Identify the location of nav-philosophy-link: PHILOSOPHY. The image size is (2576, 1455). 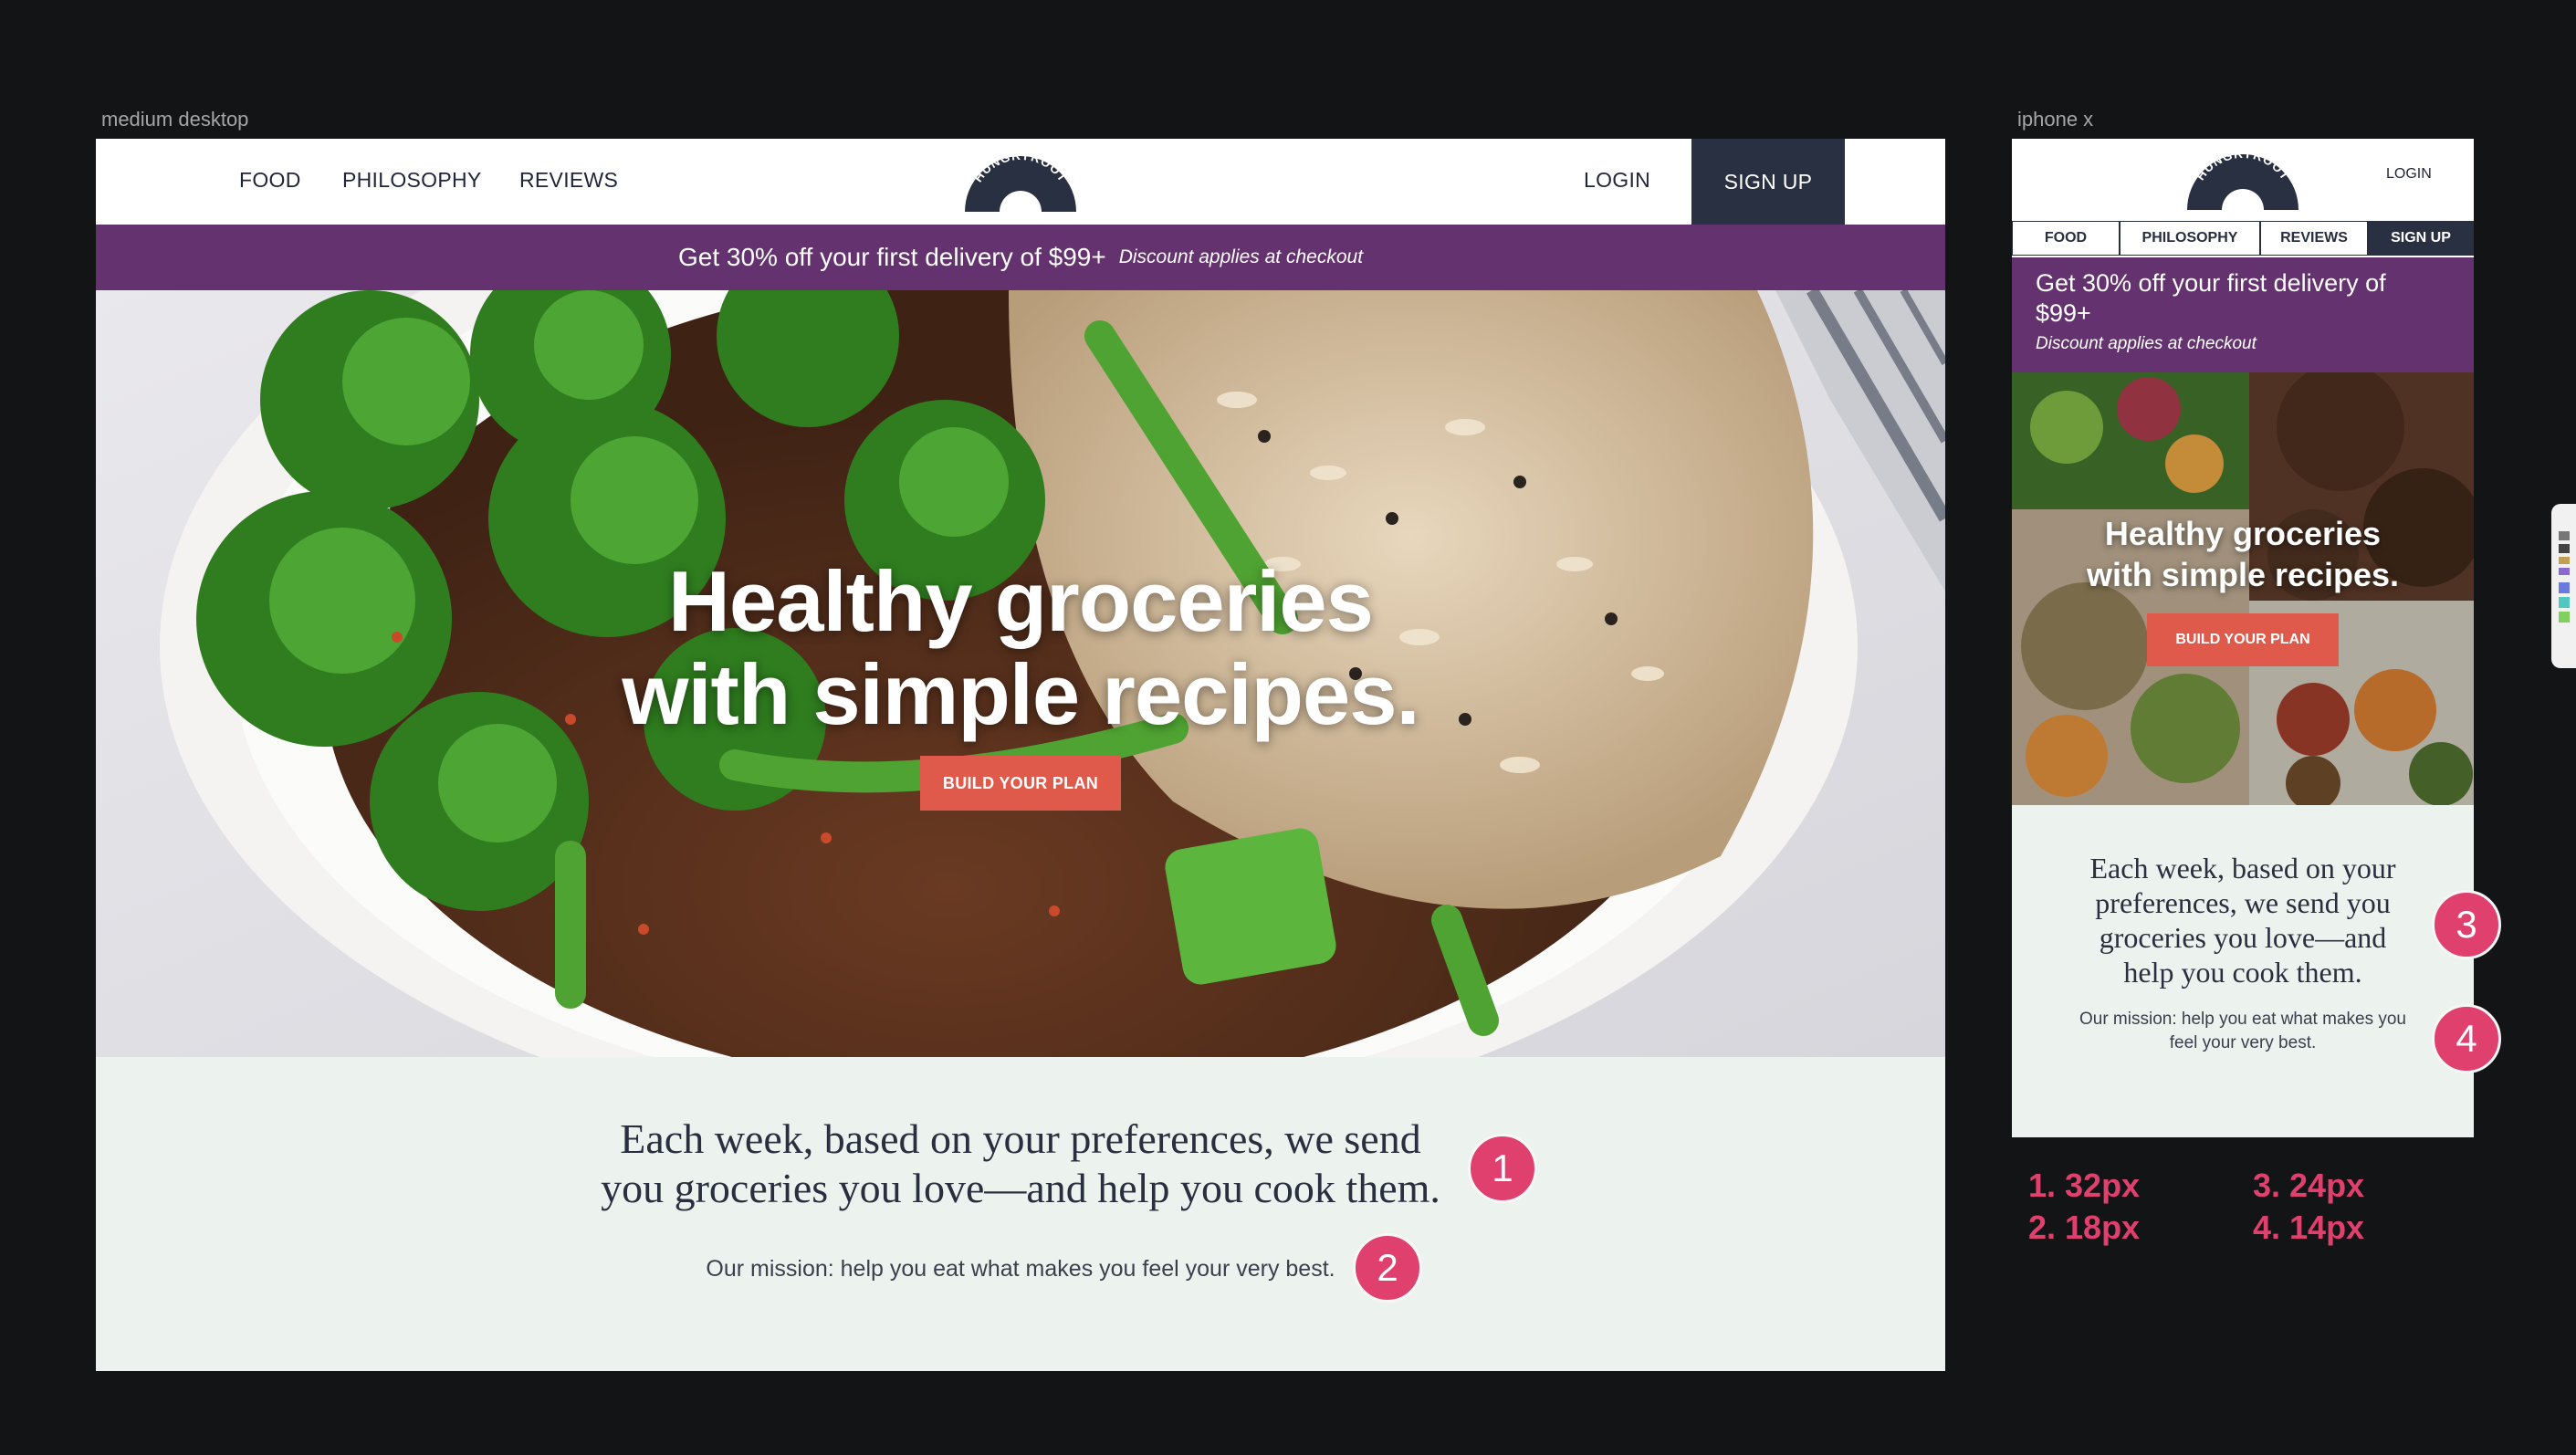
(412, 181).